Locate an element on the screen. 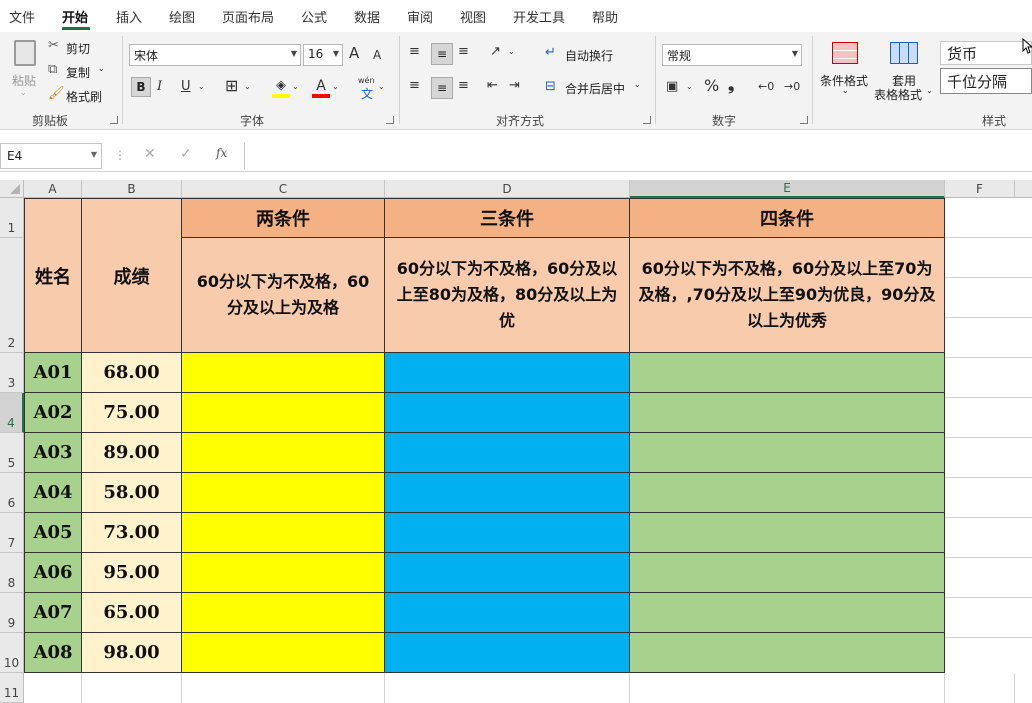  name-cell: A02 is located at coordinates (53, 412).